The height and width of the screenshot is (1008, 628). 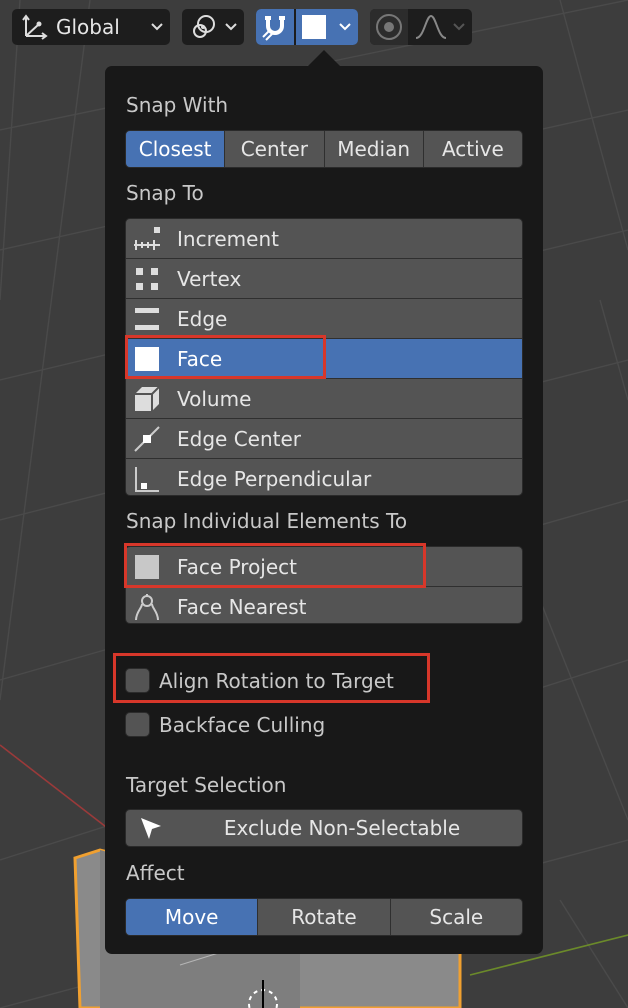 I want to click on align-rotation-checkbox: Align Rotation to Target, so click(x=259, y=680).